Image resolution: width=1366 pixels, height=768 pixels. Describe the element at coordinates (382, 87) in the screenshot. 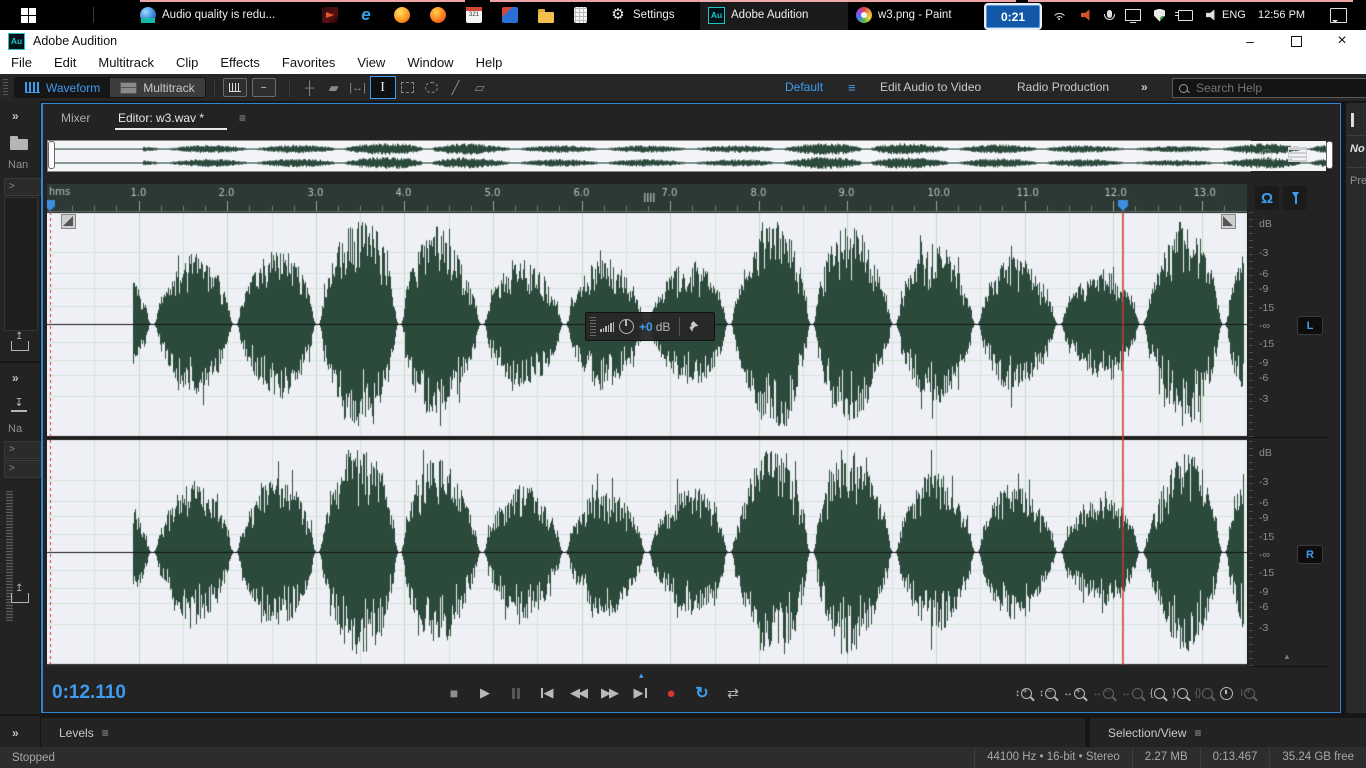

I see `time-selection-tool: I` at that location.